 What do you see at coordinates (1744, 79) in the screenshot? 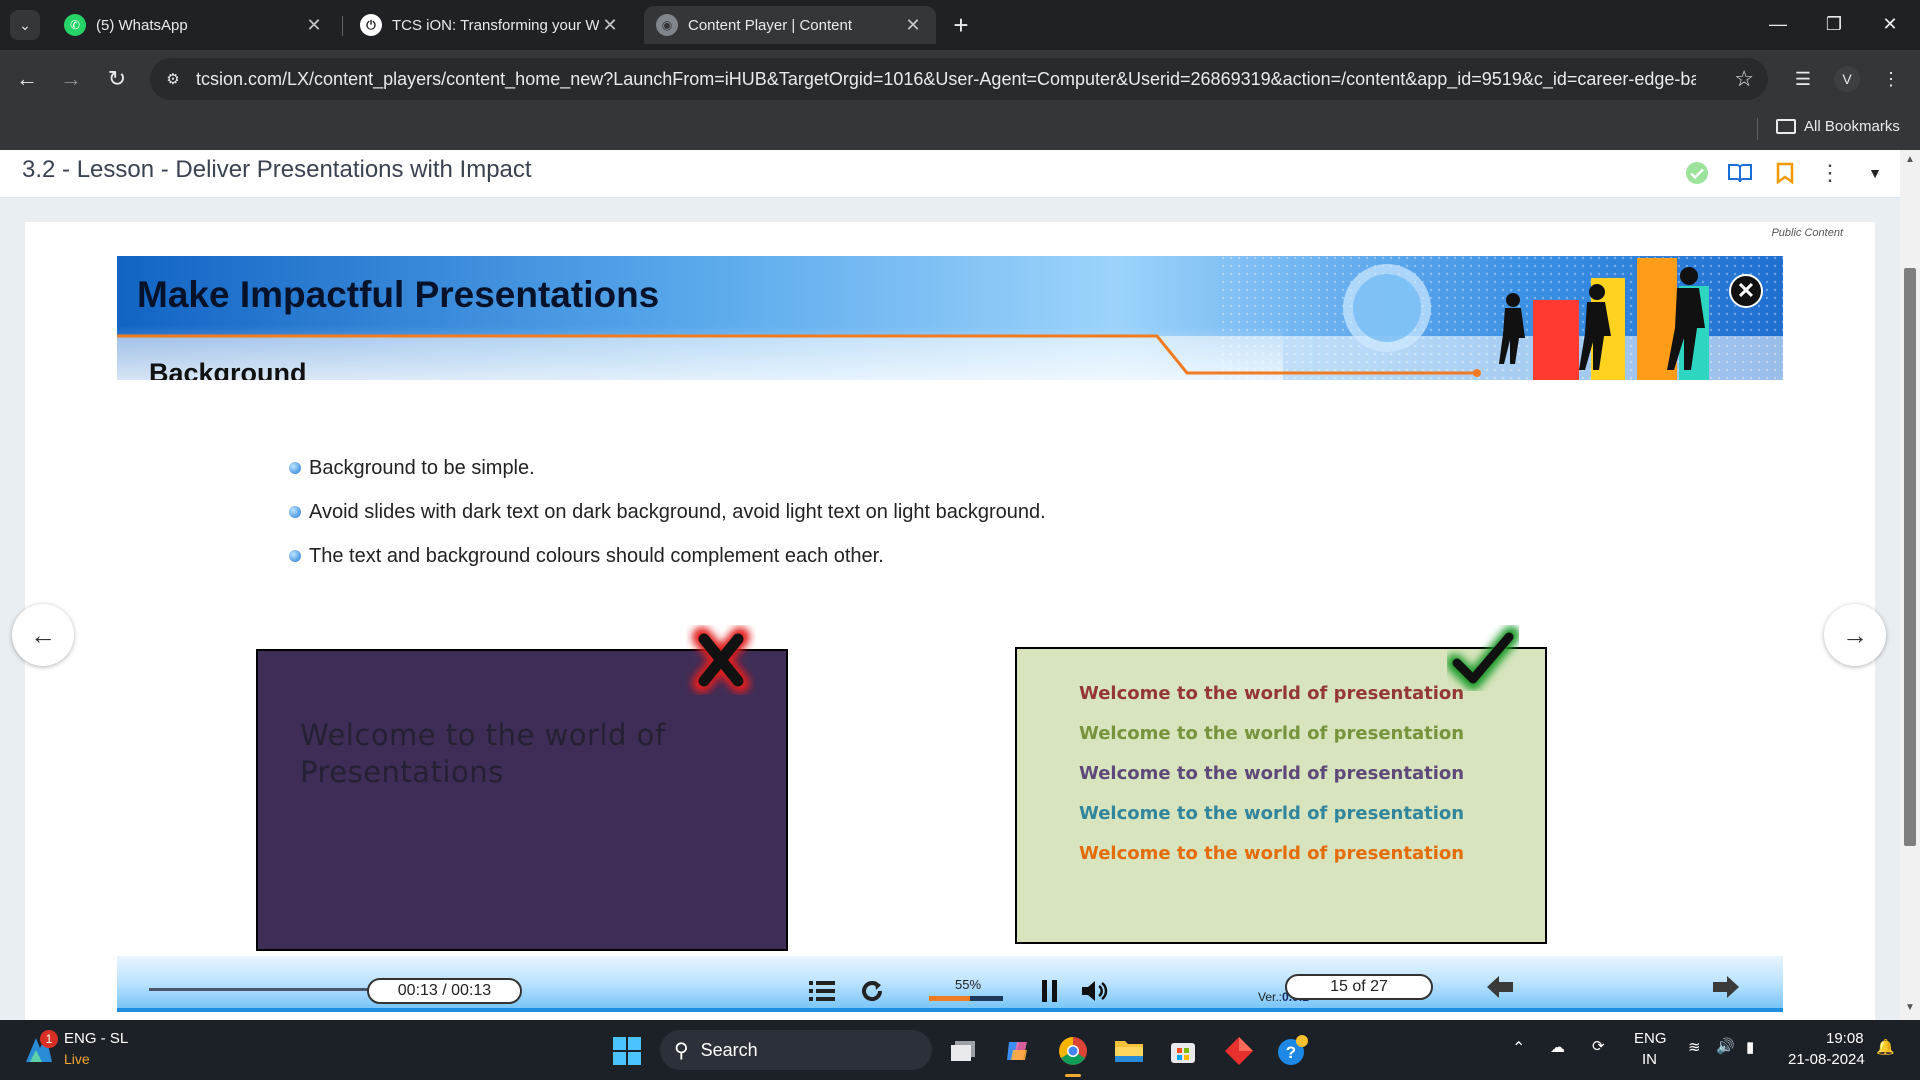
I see `bookmark-star-icon: ☆` at bounding box center [1744, 79].